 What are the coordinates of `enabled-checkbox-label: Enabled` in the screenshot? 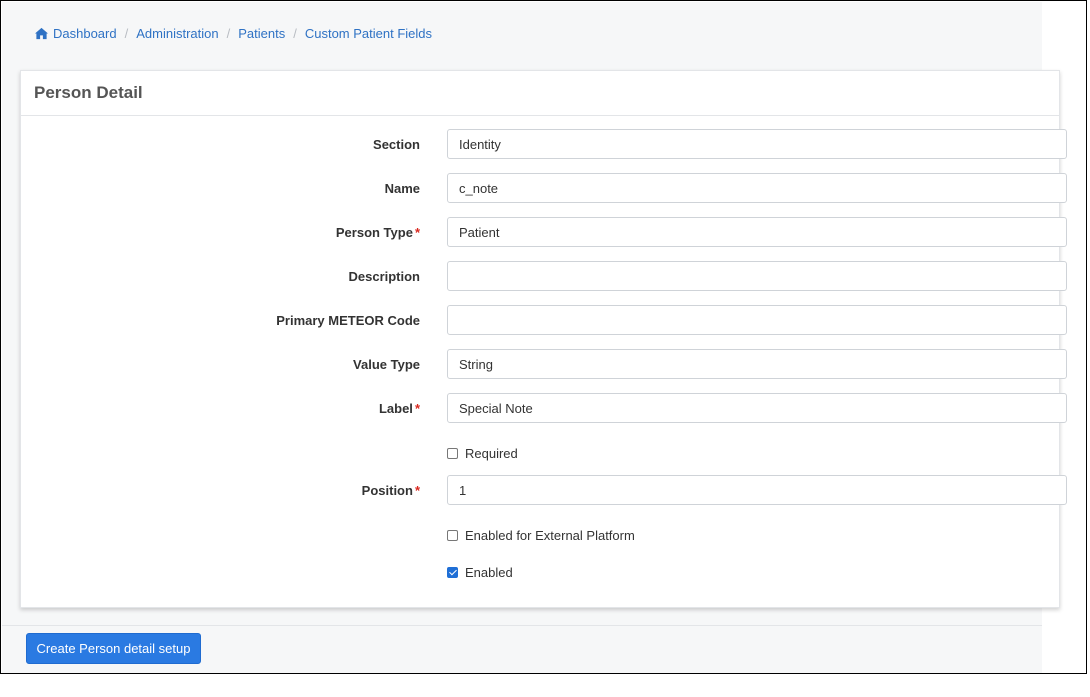 It's located at (489, 572).